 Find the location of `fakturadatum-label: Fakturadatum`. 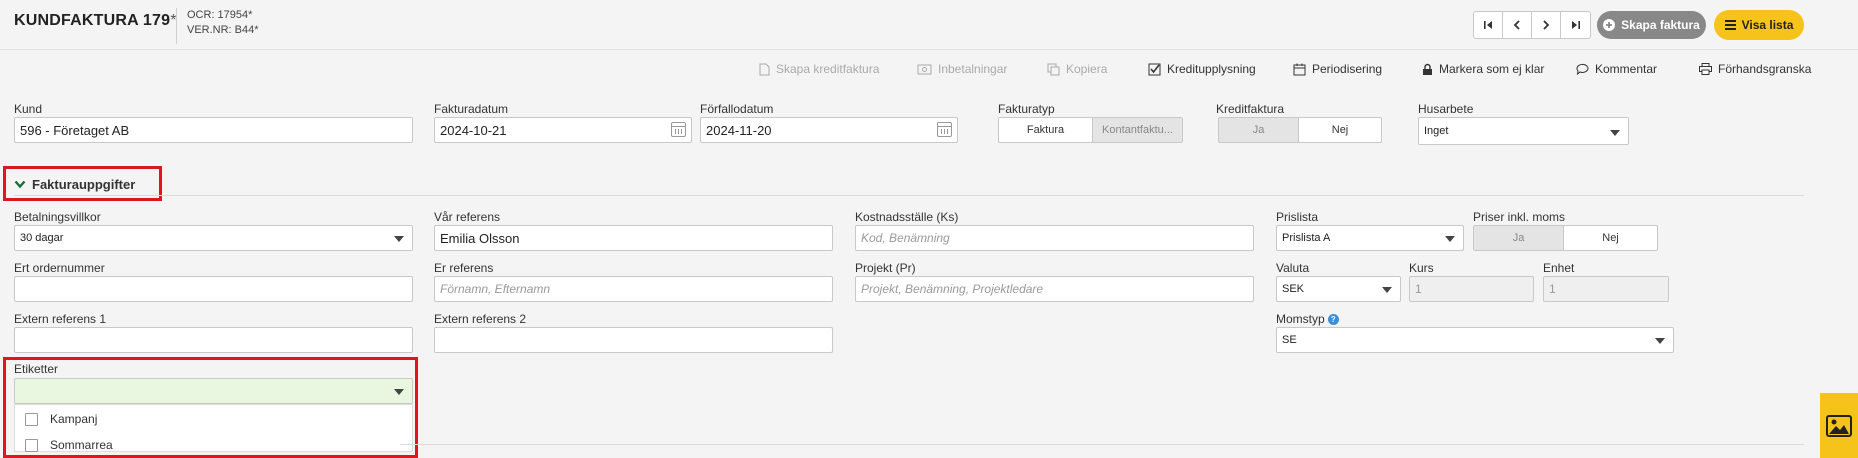

fakturadatum-label: Fakturadatum is located at coordinates (471, 109).